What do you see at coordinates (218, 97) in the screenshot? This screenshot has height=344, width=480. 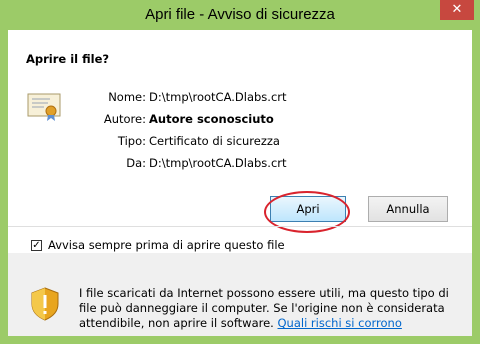 I see `name-value: D:\tmp\rootCA.Dlabs.crt` at bounding box center [218, 97].